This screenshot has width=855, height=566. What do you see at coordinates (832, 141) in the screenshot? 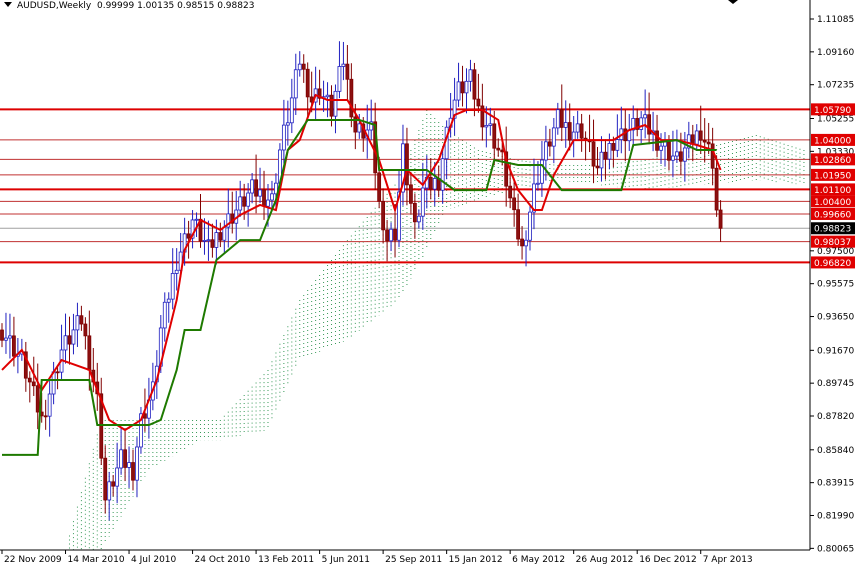
I see `level-label: 1.04000` at bounding box center [832, 141].